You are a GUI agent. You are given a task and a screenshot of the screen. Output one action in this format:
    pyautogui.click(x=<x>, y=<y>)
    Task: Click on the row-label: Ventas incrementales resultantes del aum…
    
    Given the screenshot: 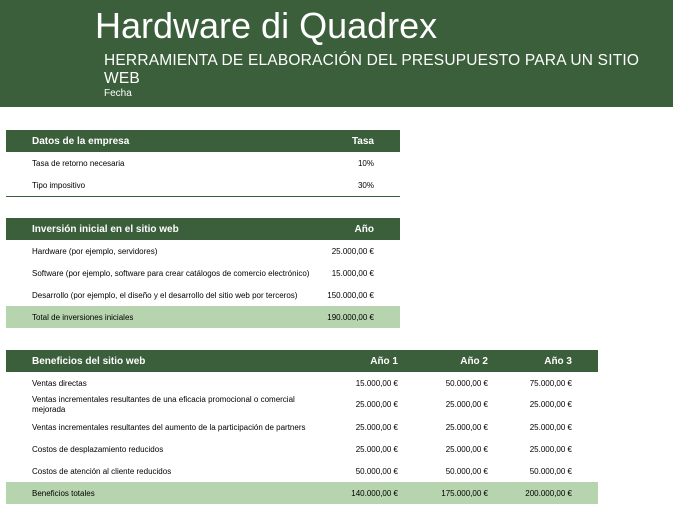 What is the action you would take?
    pyautogui.click(x=156, y=427)
    